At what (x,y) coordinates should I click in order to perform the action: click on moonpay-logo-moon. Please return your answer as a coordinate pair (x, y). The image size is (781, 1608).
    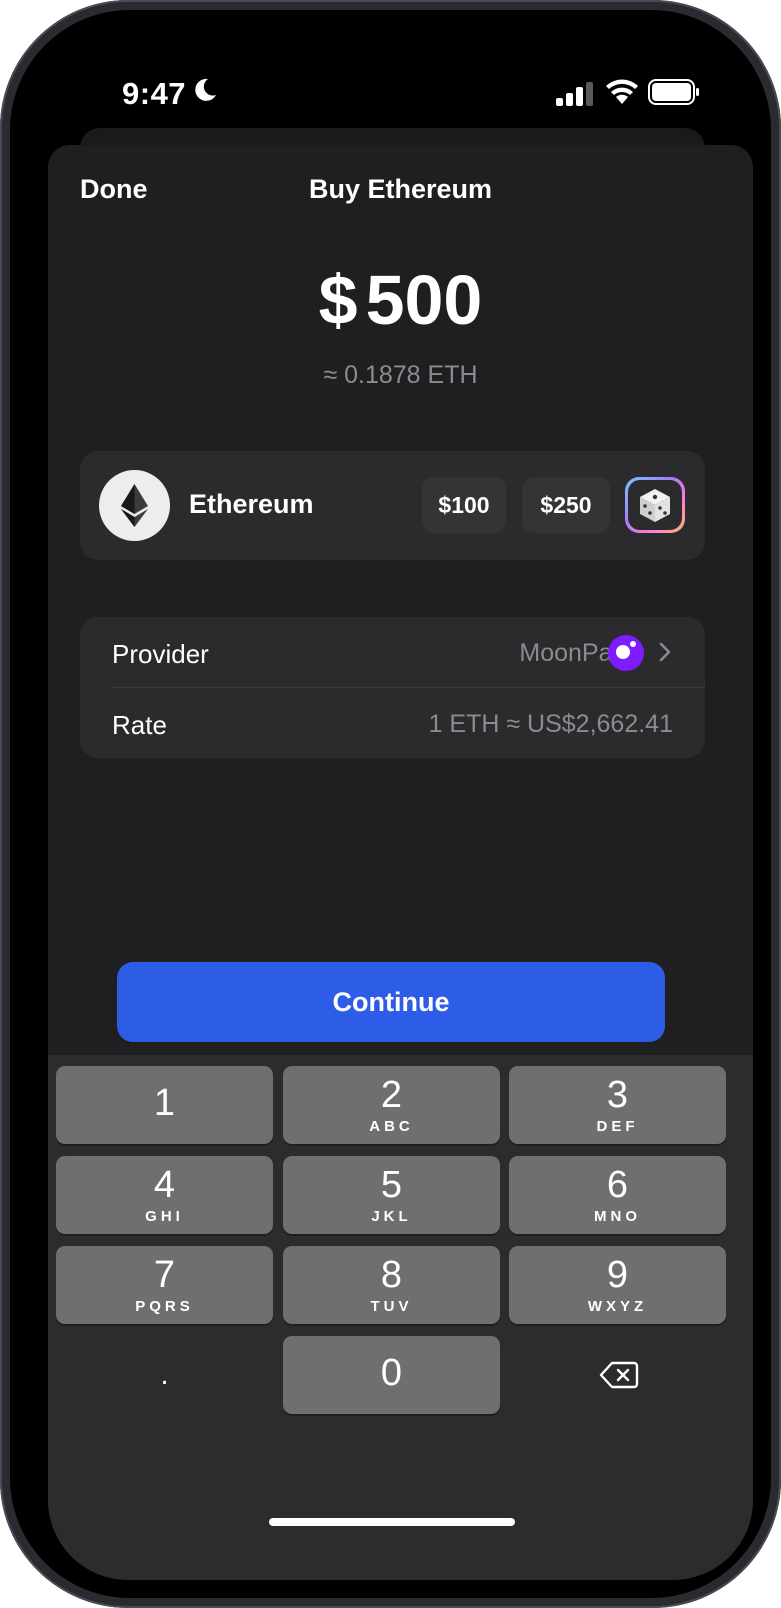
    Looking at the image, I should click on (623, 652).